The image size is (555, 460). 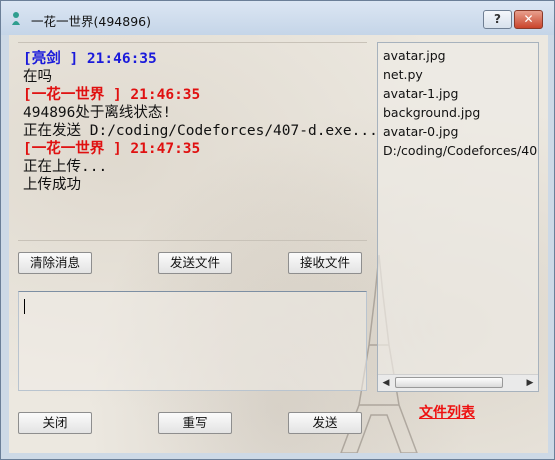 What do you see at coordinates (192, 341) in the screenshot?
I see `message-input` at bounding box center [192, 341].